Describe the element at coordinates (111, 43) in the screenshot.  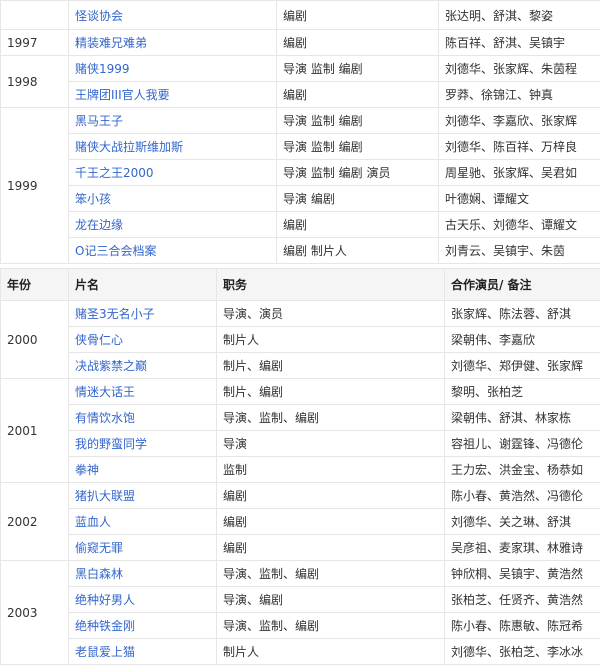
I see `film-link: 精装难兄难弟` at that location.